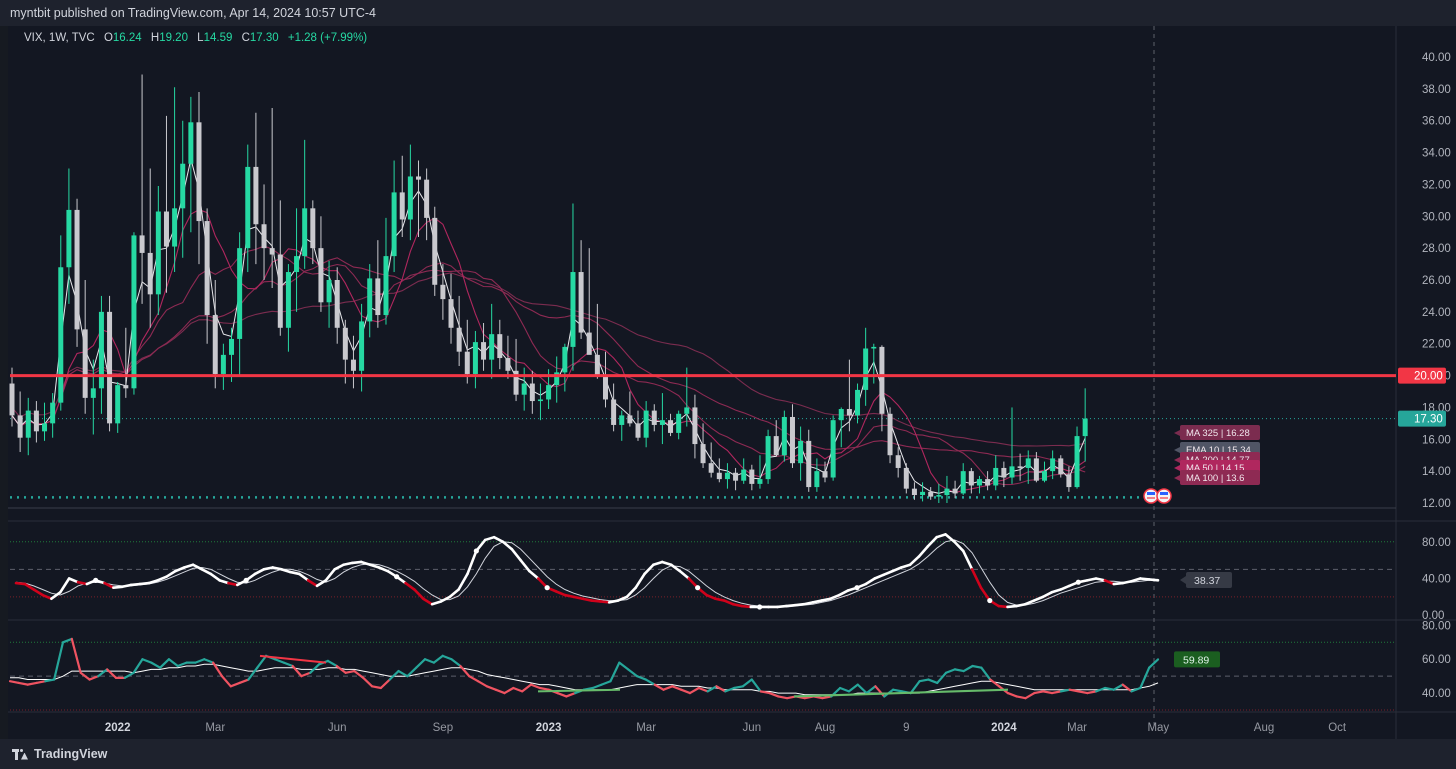 The width and height of the screenshot is (1456, 769). I want to click on economic-event-flag-icon, so click(1151, 496).